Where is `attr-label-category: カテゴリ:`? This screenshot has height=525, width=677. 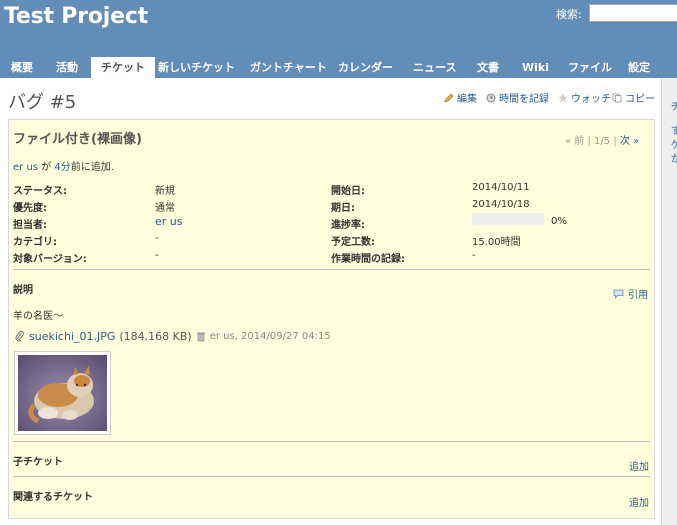
attr-label-category: カテゴリ: is located at coordinates (35, 242).